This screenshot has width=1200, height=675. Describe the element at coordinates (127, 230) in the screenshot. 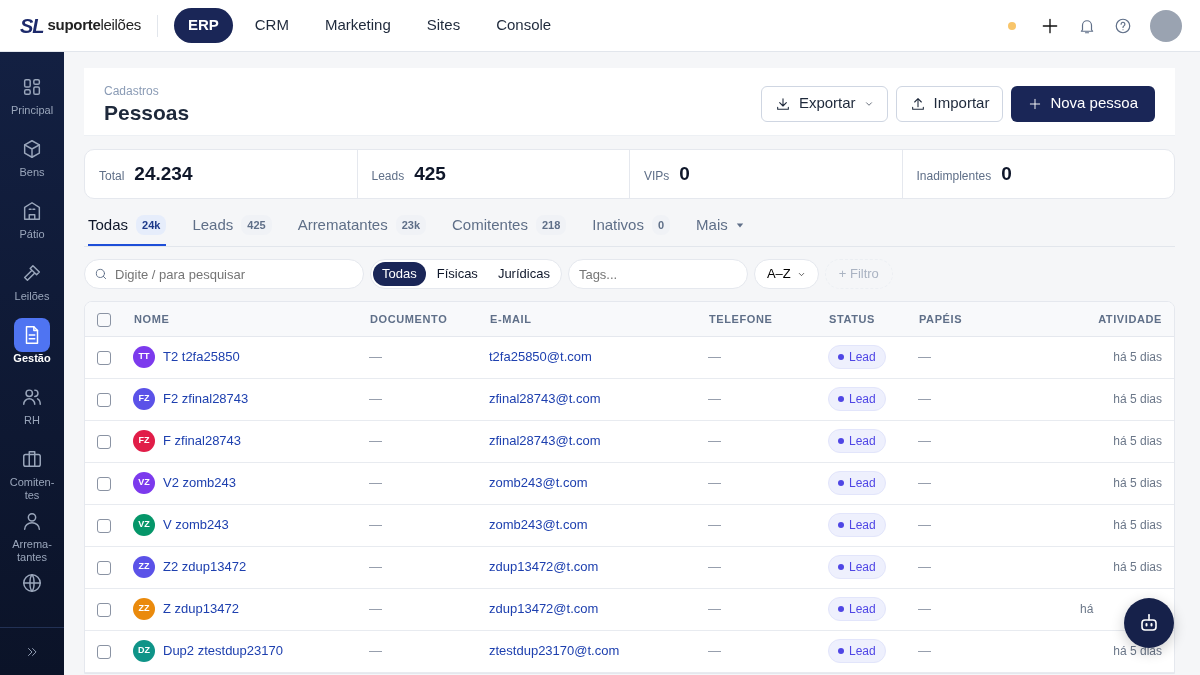

I see `tab: Todas 24k` at that location.